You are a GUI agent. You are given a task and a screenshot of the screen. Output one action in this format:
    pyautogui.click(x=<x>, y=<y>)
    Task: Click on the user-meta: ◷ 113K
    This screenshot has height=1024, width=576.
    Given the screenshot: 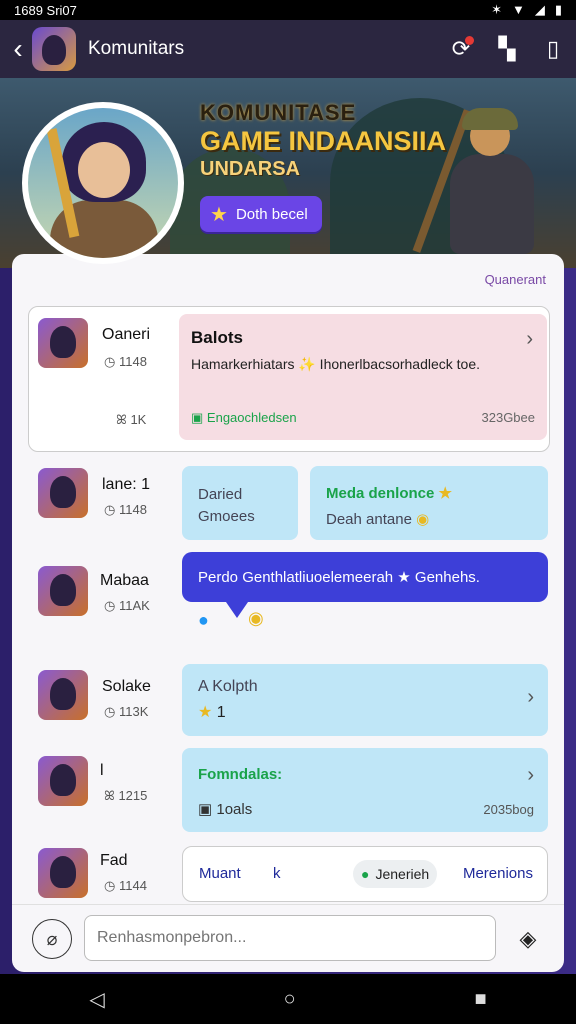 What is the action you would take?
    pyautogui.click(x=126, y=712)
    